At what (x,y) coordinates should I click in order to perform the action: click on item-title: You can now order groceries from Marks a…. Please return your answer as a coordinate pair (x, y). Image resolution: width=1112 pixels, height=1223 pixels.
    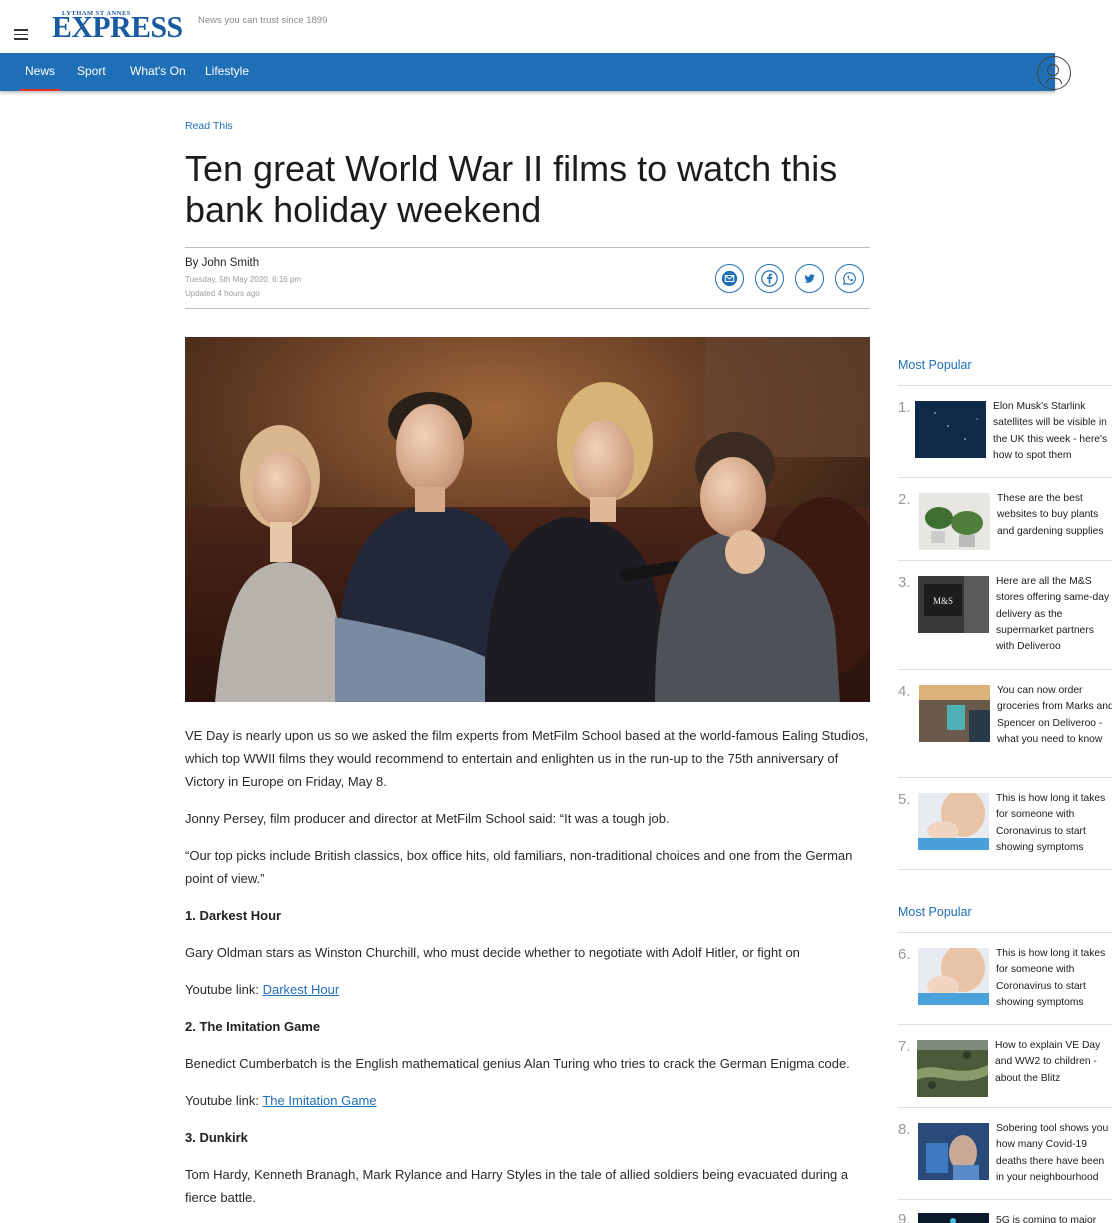
    Looking at the image, I should click on (1054, 715).